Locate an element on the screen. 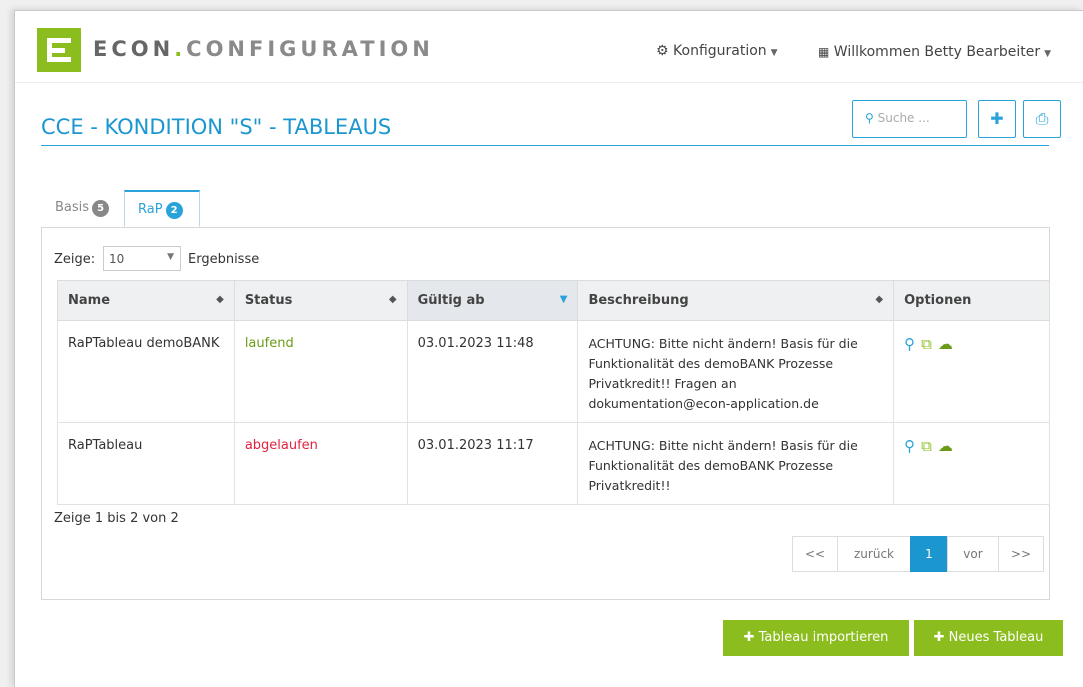 The height and width of the screenshot is (687, 1083). sort-desc-icon: ▼ is located at coordinates (563, 299).